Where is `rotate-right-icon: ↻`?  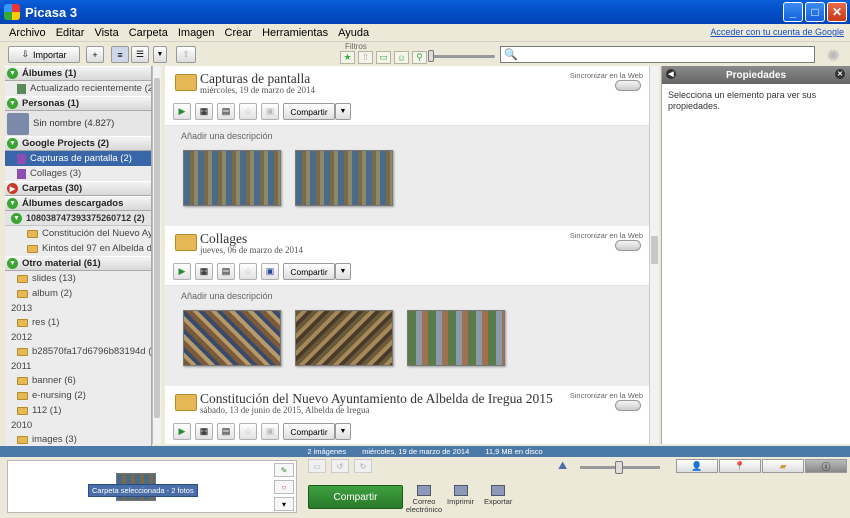
rotate-right-icon: ↻ is located at coordinates (363, 466).